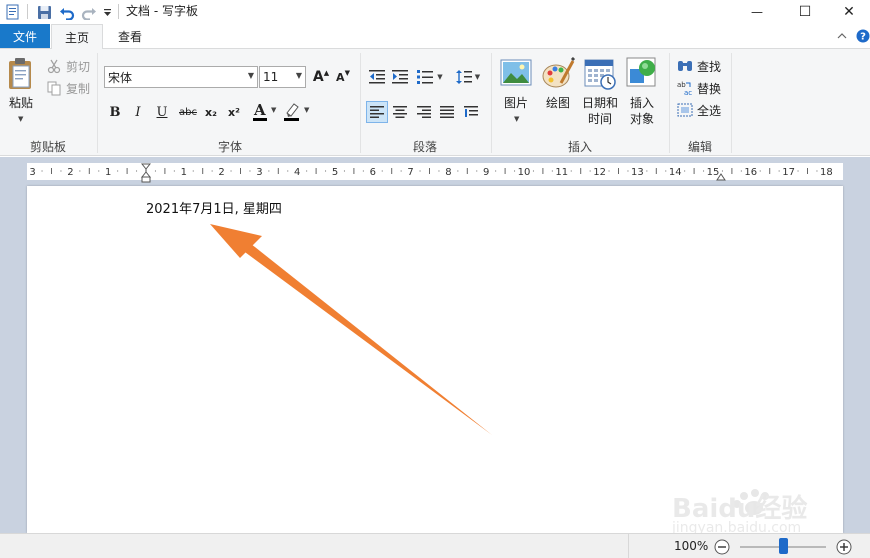 The image size is (870, 558). Describe the element at coordinates (77, 36) in the screenshot. I see `tab-home: 主页` at that location.